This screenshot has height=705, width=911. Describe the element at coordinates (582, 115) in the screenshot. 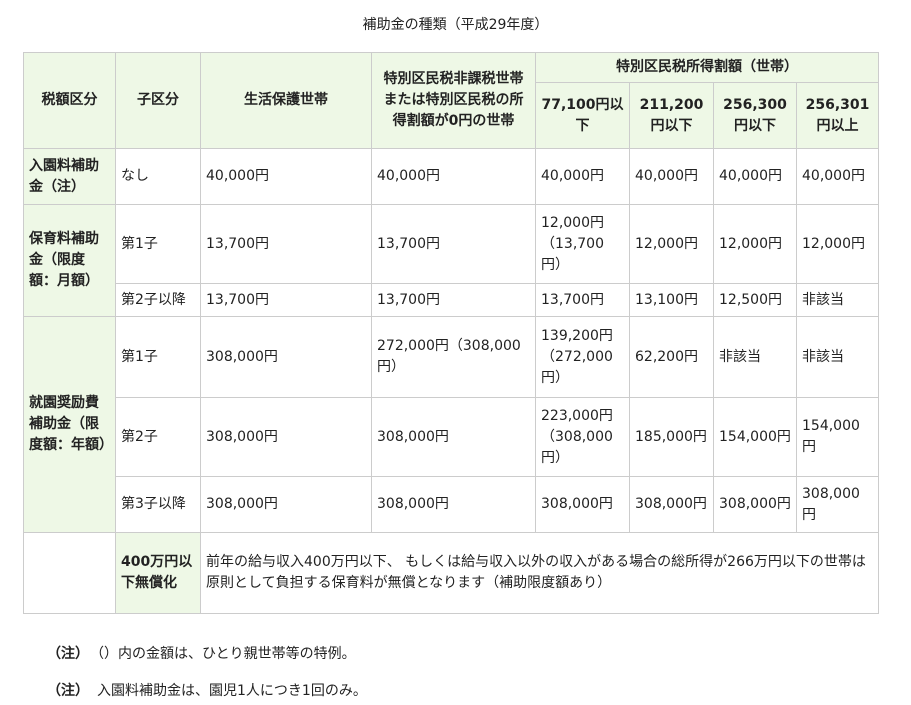

I see `header-bracket-1: 77,100円以下` at that location.